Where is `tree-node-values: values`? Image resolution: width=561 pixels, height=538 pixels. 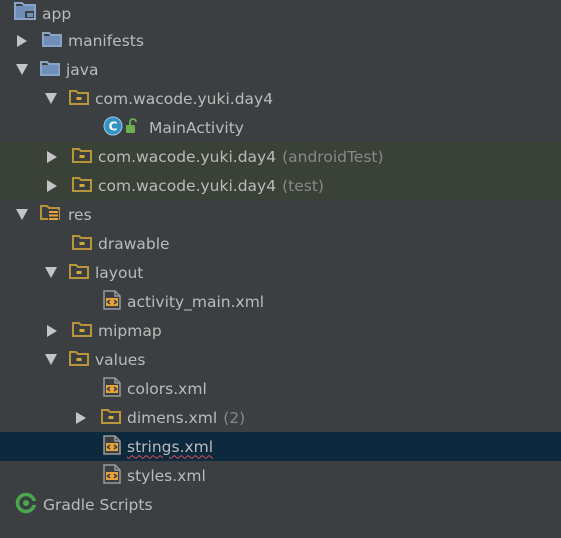
tree-node-values: values is located at coordinates (280, 359).